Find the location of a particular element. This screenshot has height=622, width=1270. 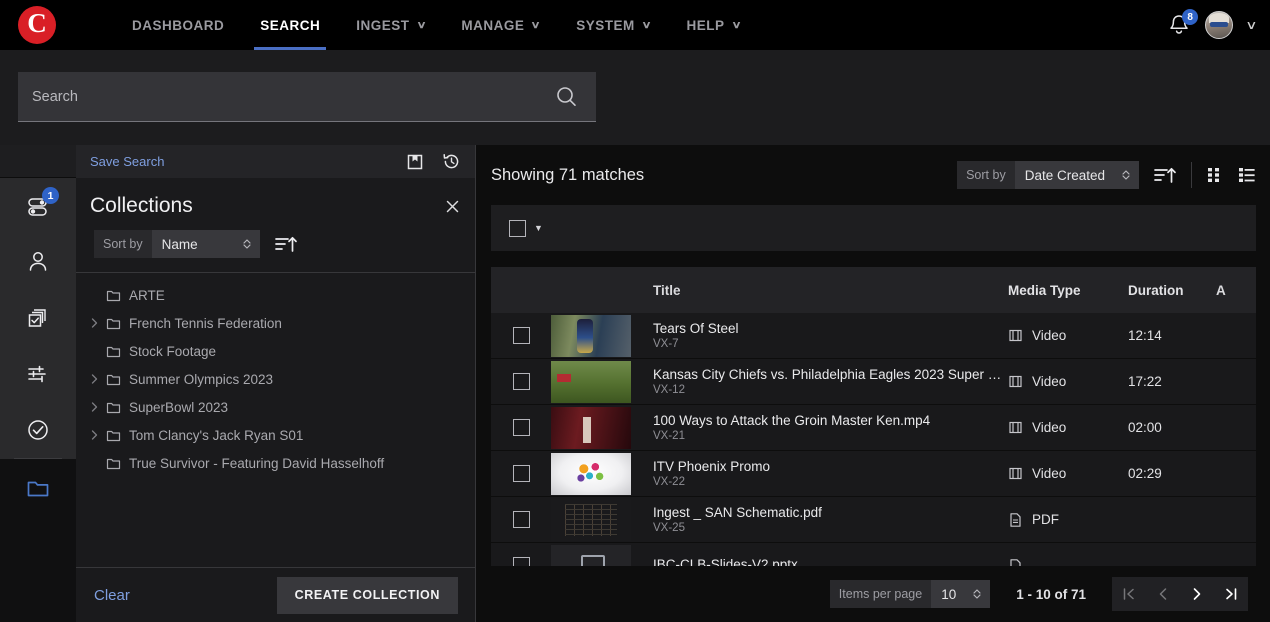

column-header-media-type: Media Type is located at coordinates (1068, 290).